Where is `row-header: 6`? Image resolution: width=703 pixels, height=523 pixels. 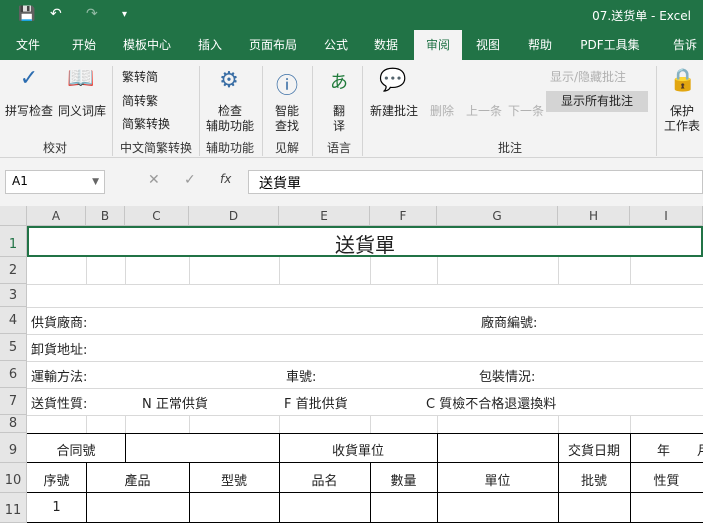
row-header: 6 is located at coordinates (13, 374).